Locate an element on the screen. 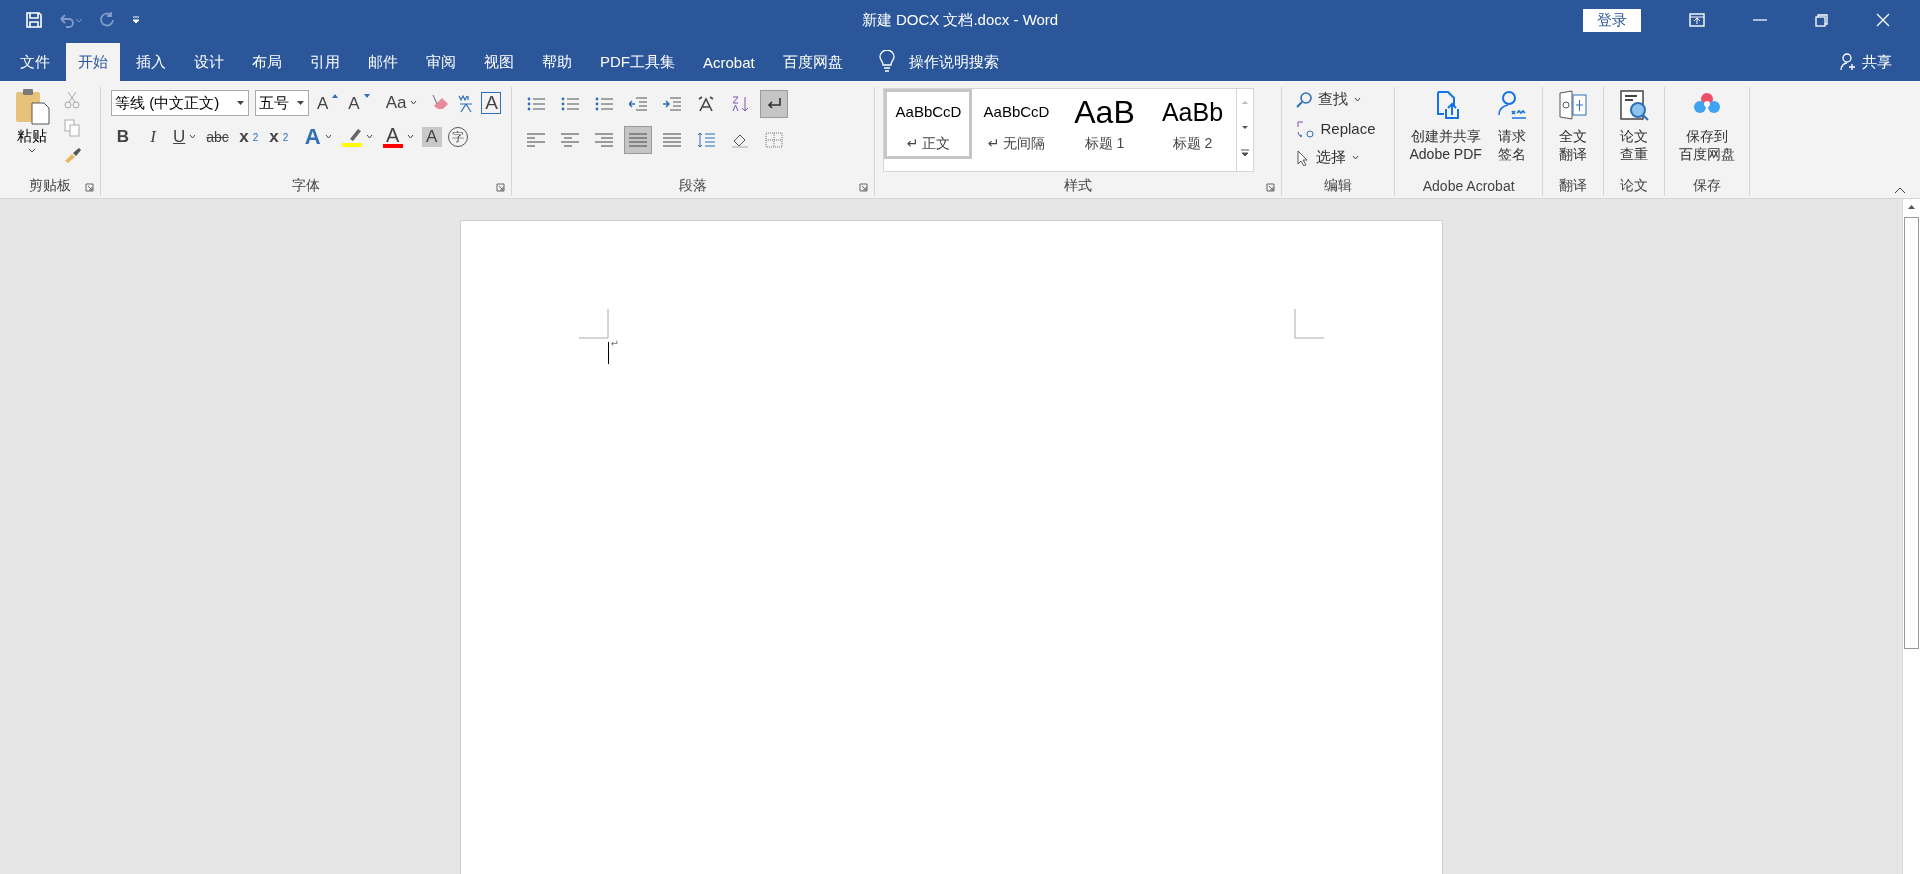 The width and height of the screenshot is (1920, 874). style-item: AaBb 标题 2 is located at coordinates (1192, 124).